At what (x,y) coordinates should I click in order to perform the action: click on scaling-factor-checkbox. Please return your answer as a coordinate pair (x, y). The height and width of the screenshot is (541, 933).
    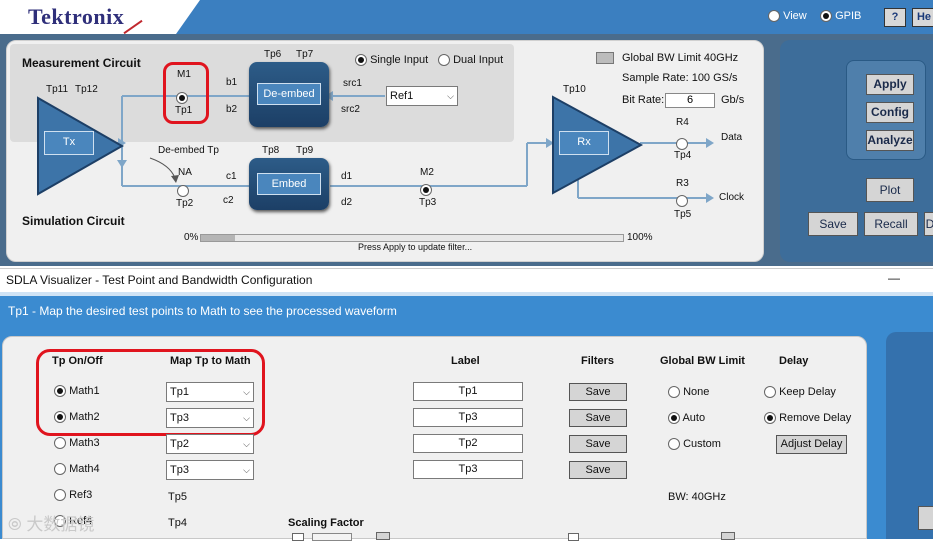
    Looking at the image, I should click on (298, 537).